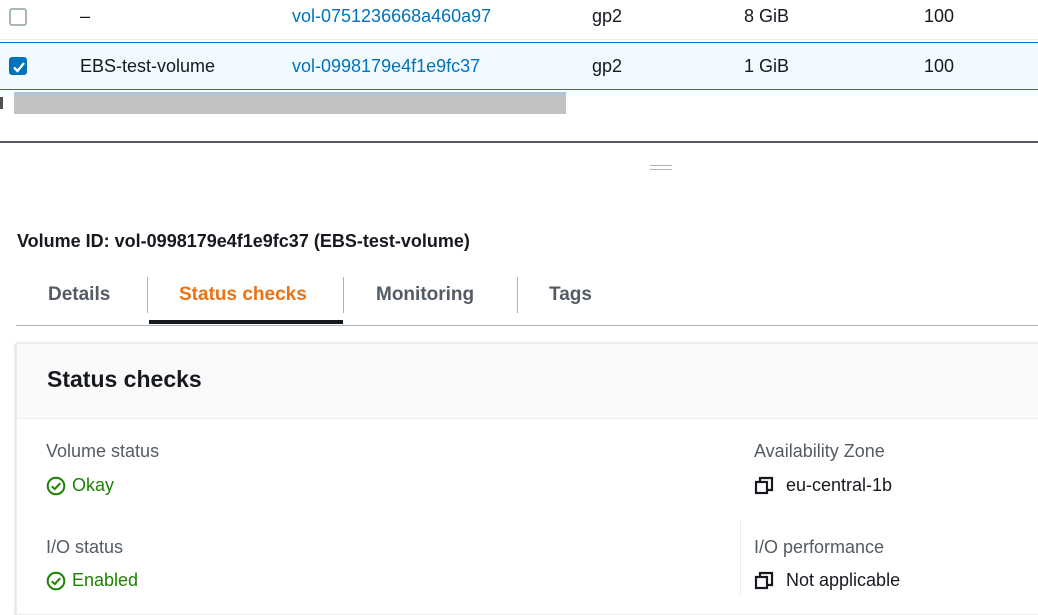 The height and width of the screenshot is (615, 1038). I want to click on volume-status-text: Okay, so click(93, 485).